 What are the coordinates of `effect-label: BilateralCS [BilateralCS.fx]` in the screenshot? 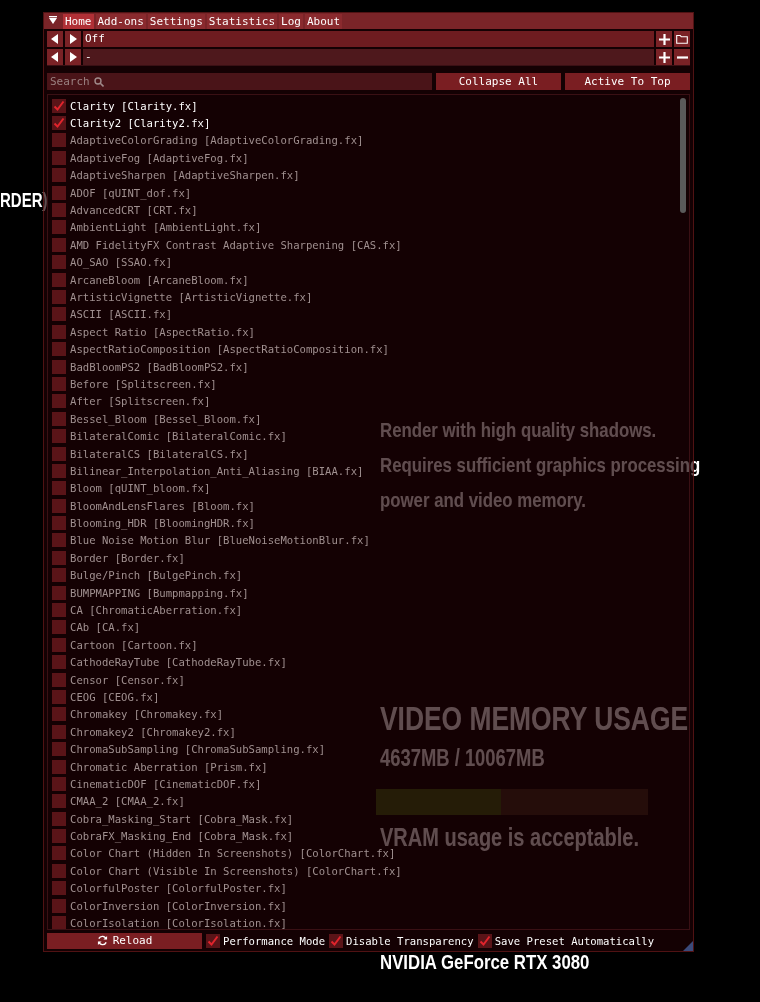 It's located at (159, 453).